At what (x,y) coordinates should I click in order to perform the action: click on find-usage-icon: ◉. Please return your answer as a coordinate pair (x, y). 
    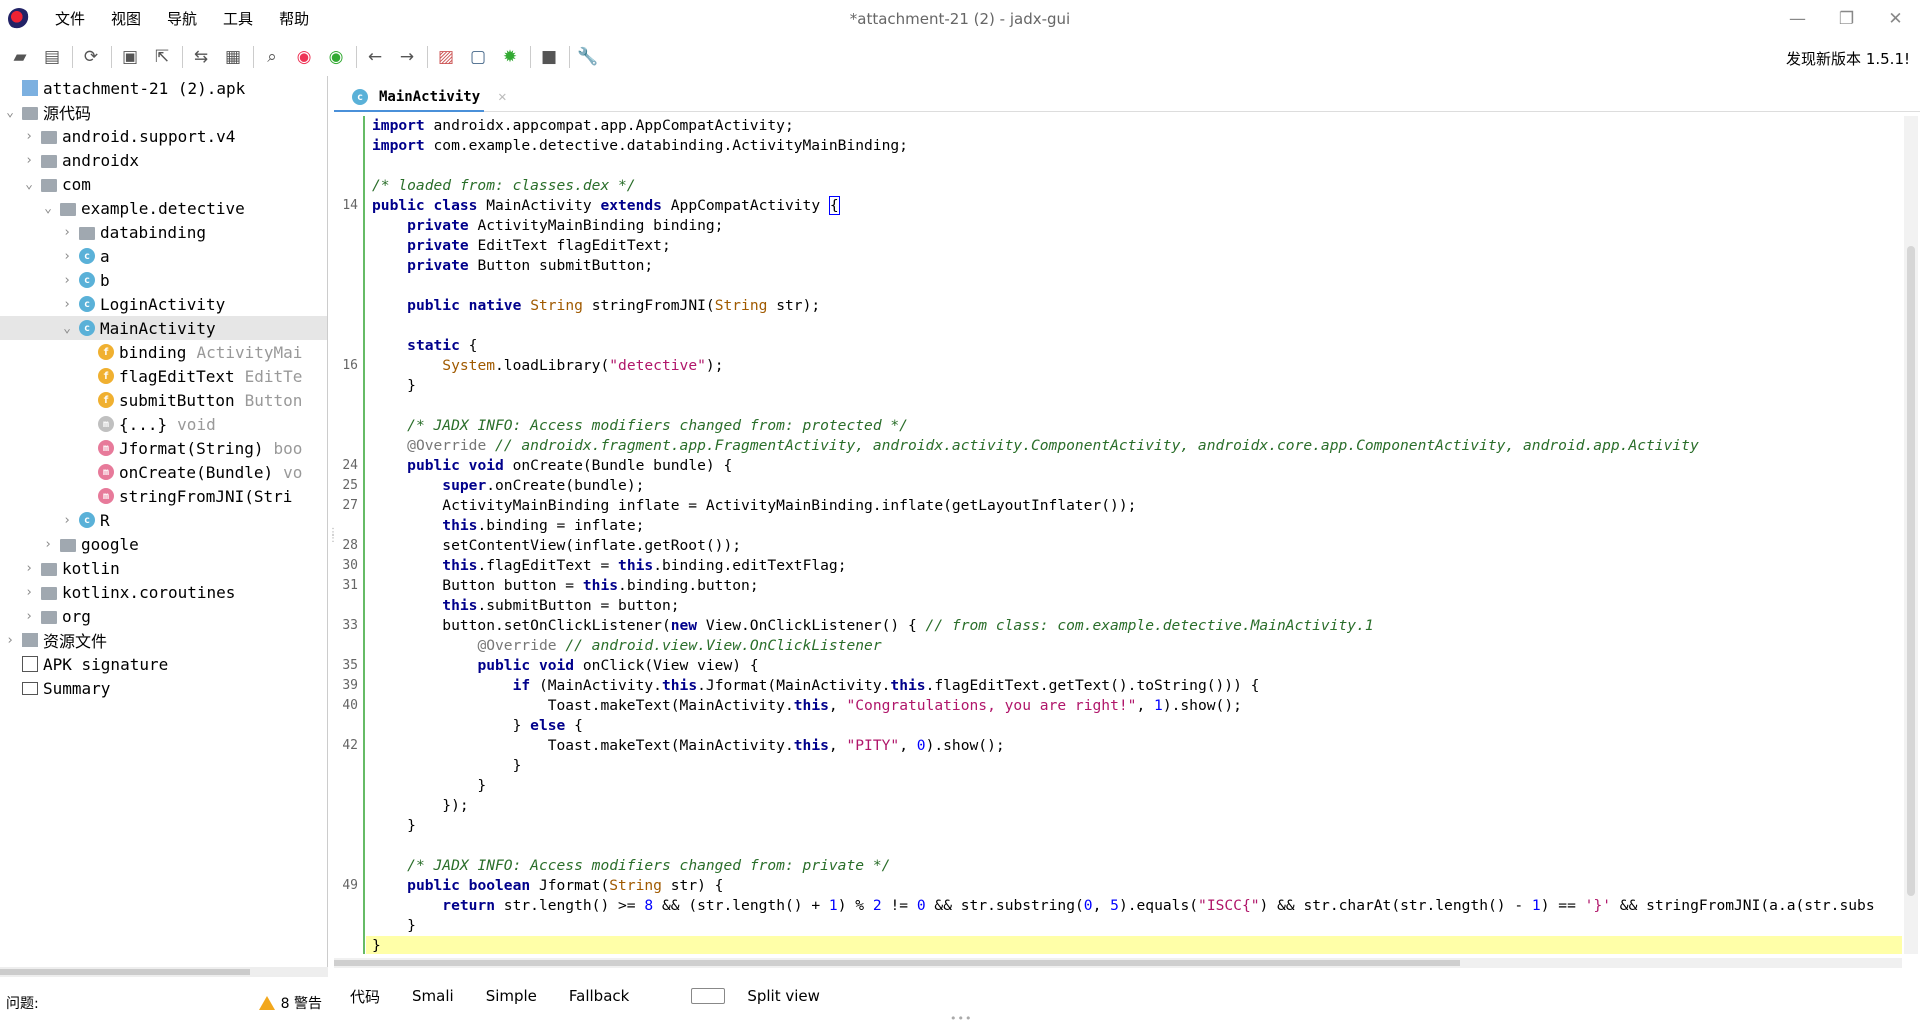
    Looking at the image, I should click on (336, 57).